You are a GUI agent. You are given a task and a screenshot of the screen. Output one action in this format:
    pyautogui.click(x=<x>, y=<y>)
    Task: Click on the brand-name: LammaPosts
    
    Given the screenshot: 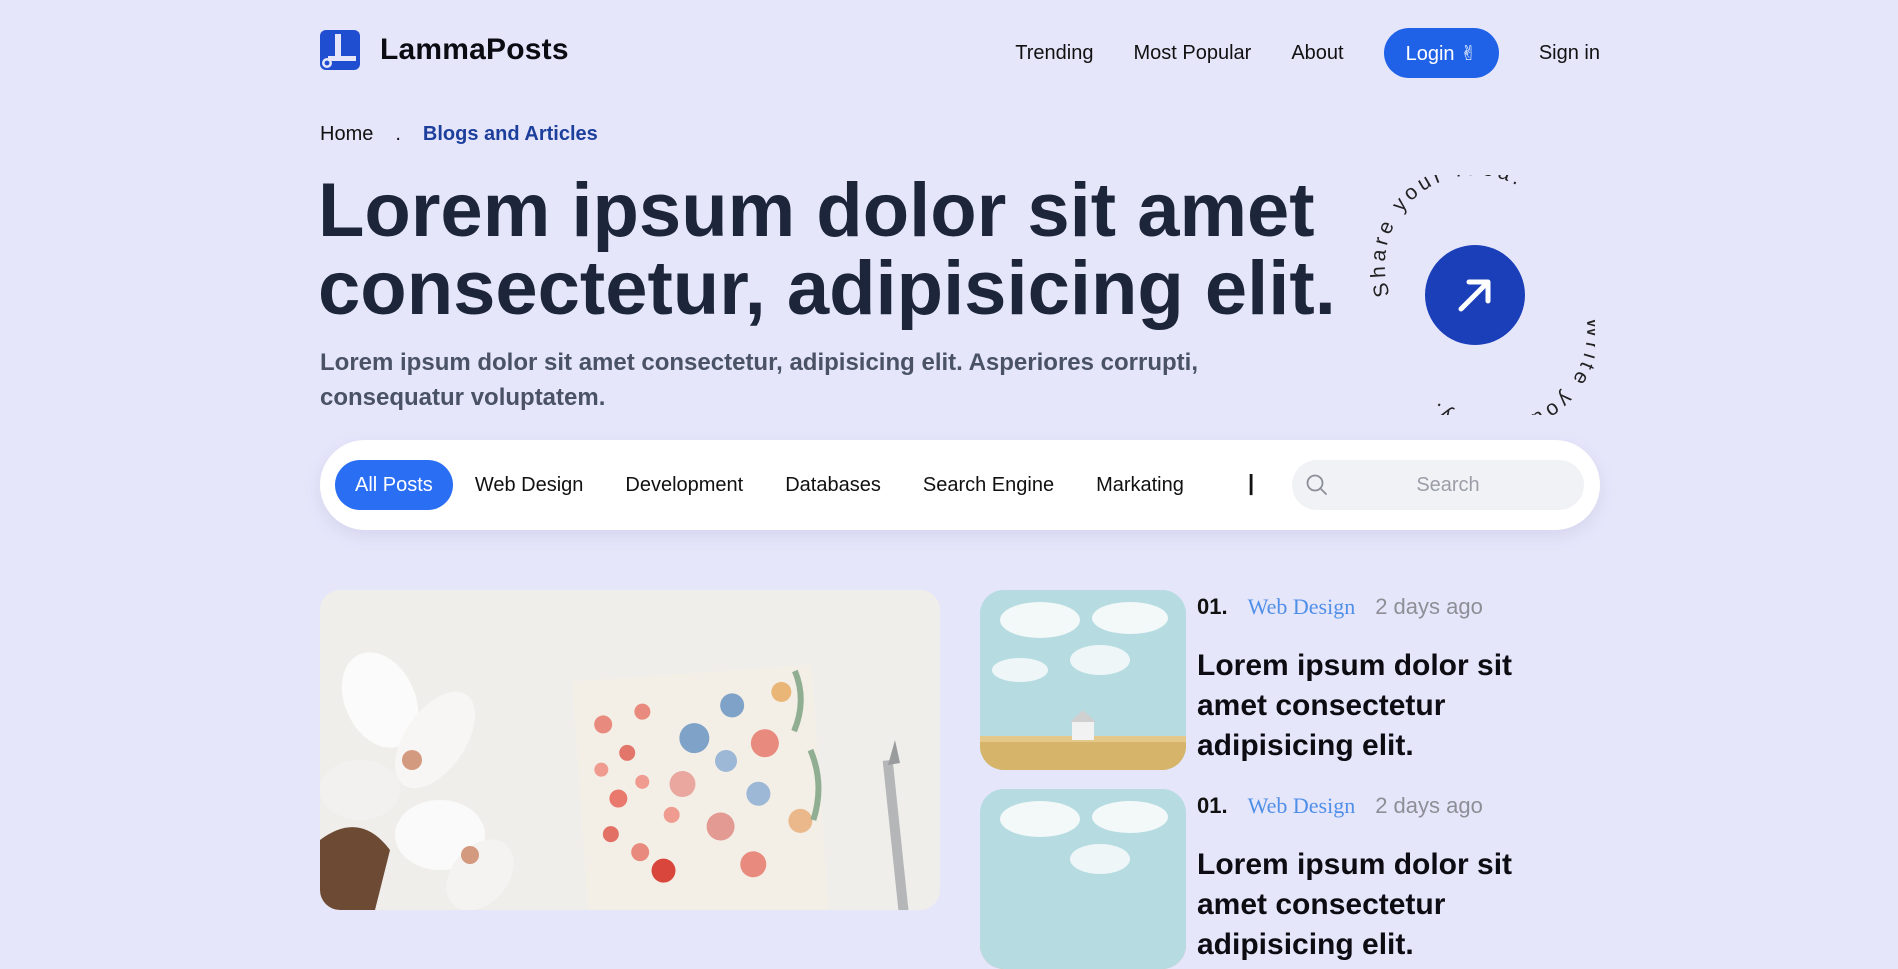 What is the action you would take?
    pyautogui.click(x=474, y=49)
    